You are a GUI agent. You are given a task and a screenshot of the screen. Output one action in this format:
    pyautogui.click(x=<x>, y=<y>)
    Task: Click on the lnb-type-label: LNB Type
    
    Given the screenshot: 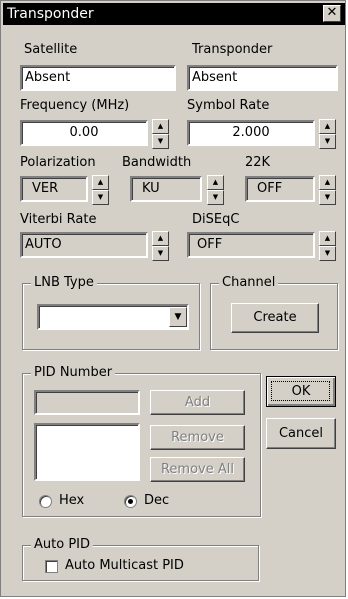 What is the action you would take?
    pyautogui.click(x=64, y=282)
    